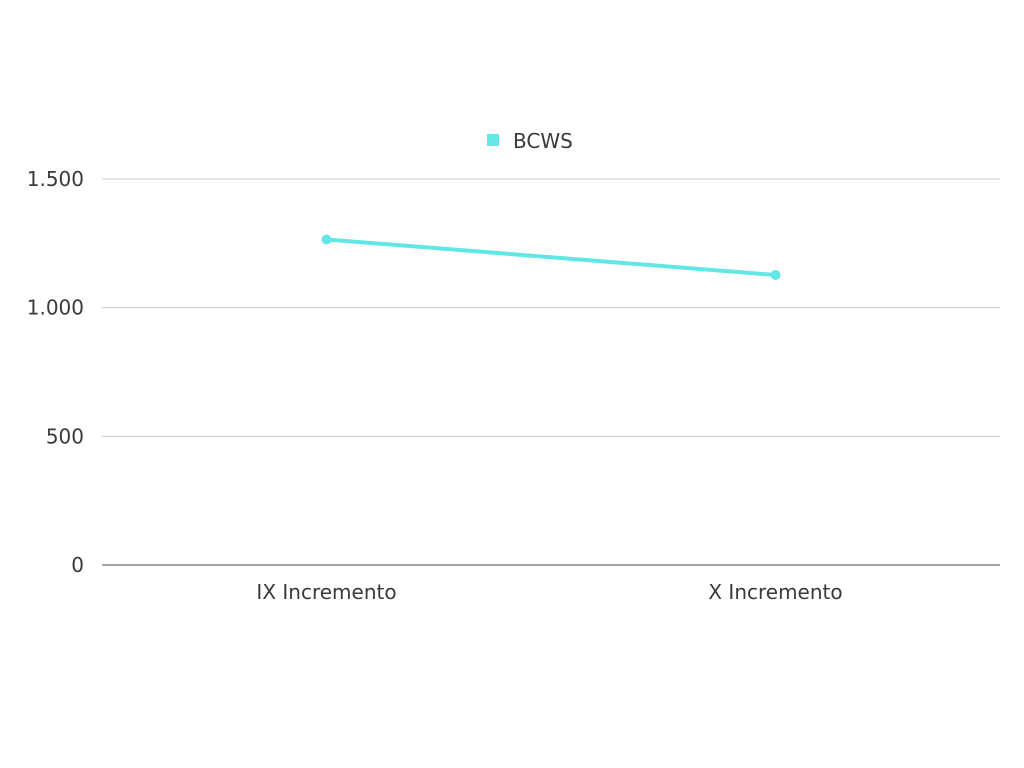 This screenshot has height=768, width=1024. I want to click on legend: BCWS, so click(530, 141).